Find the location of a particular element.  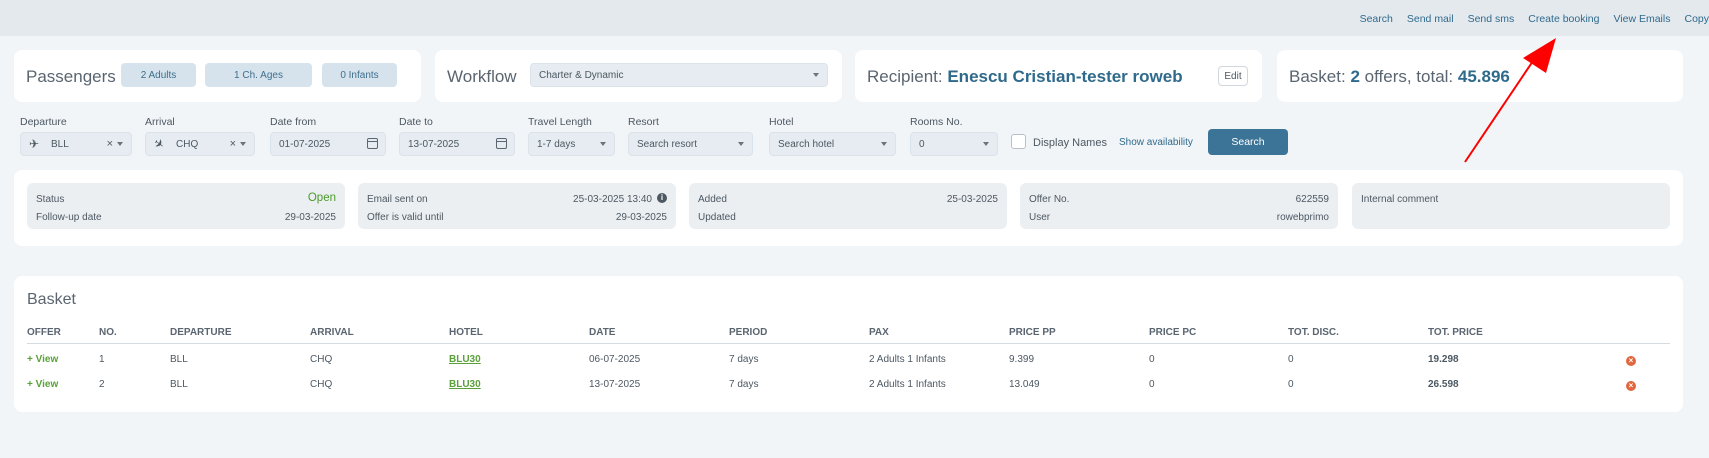

basket-summary-mid: offers, total: is located at coordinates (1409, 76).